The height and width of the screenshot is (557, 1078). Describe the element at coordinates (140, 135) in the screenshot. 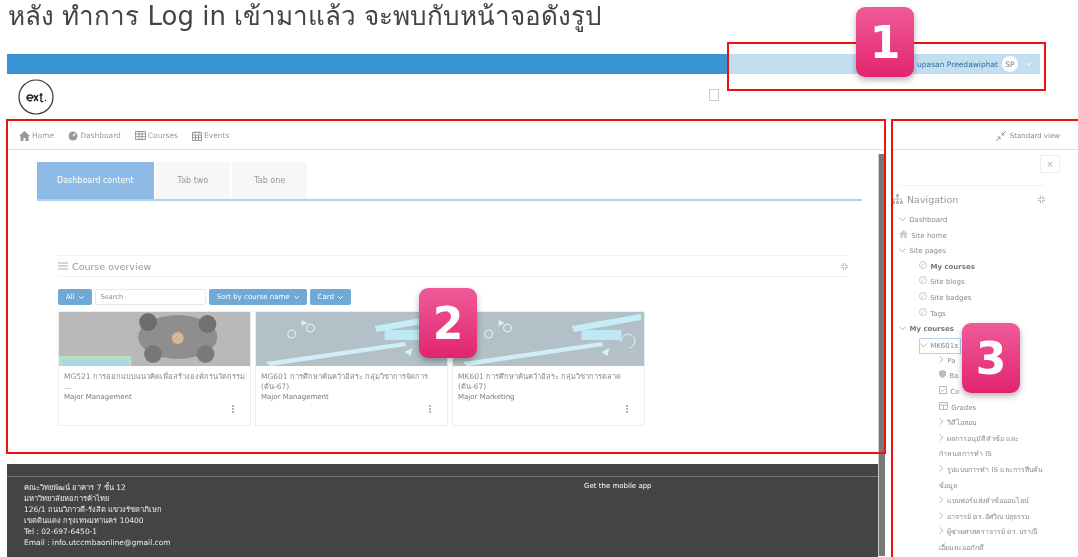

I see `grid-icon` at that location.